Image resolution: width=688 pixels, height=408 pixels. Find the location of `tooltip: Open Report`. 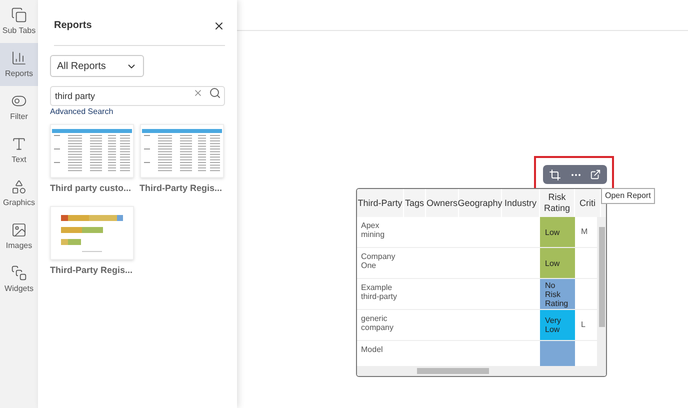

tooltip: Open Report is located at coordinates (628, 196).